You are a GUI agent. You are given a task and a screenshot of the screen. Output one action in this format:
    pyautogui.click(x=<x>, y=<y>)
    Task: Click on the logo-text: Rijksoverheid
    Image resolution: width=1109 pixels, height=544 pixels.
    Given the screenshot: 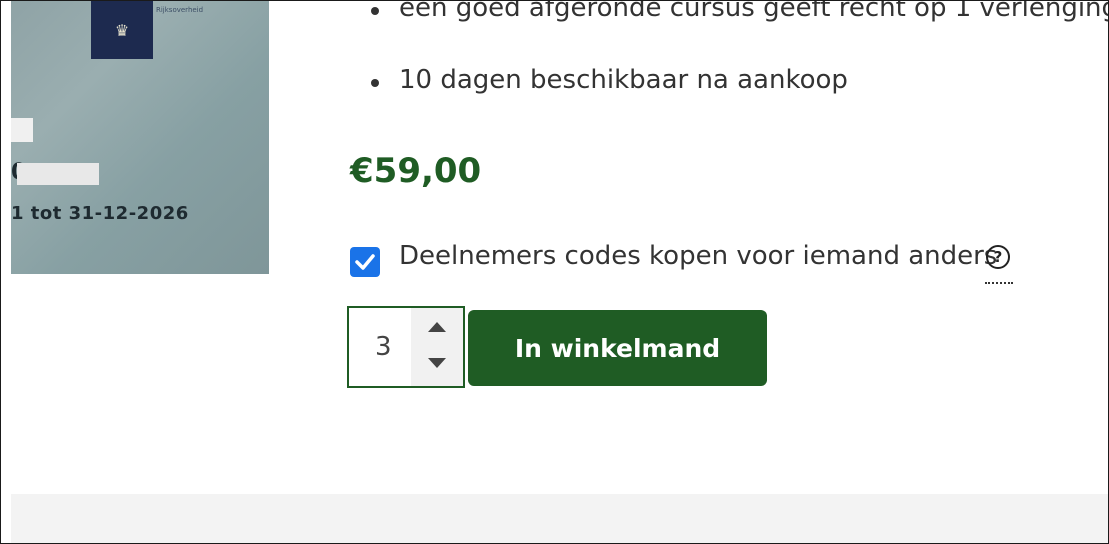 What is the action you would take?
    pyautogui.click(x=180, y=10)
    